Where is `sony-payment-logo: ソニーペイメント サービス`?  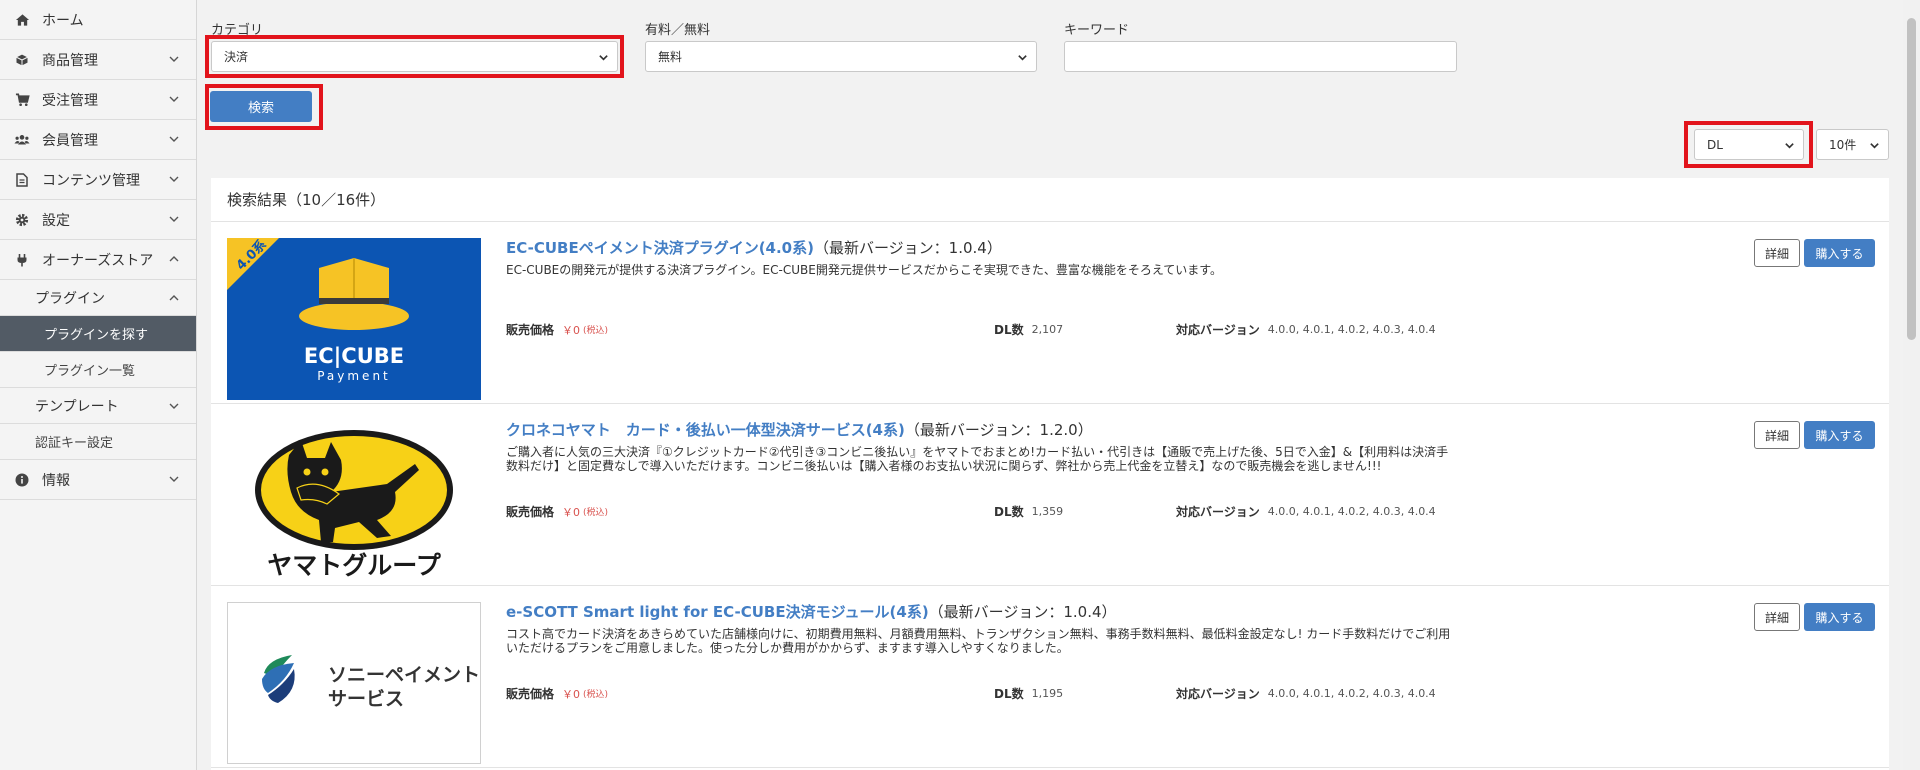 sony-payment-logo: ソニーペイメント サービス is located at coordinates (371, 682).